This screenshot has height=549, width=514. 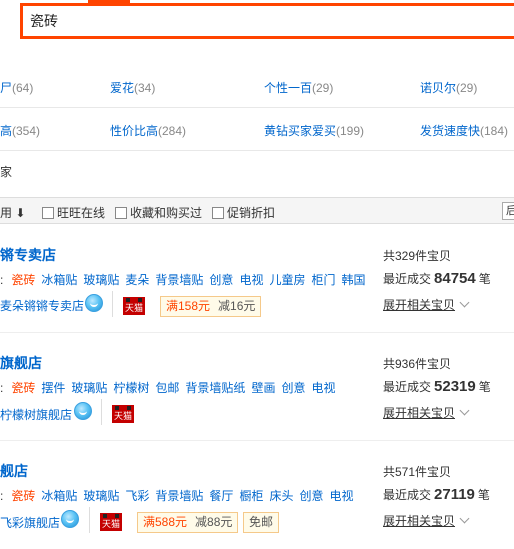 What do you see at coordinates (281, 496) in the screenshot?
I see `keyword-link: 床头` at bounding box center [281, 496].